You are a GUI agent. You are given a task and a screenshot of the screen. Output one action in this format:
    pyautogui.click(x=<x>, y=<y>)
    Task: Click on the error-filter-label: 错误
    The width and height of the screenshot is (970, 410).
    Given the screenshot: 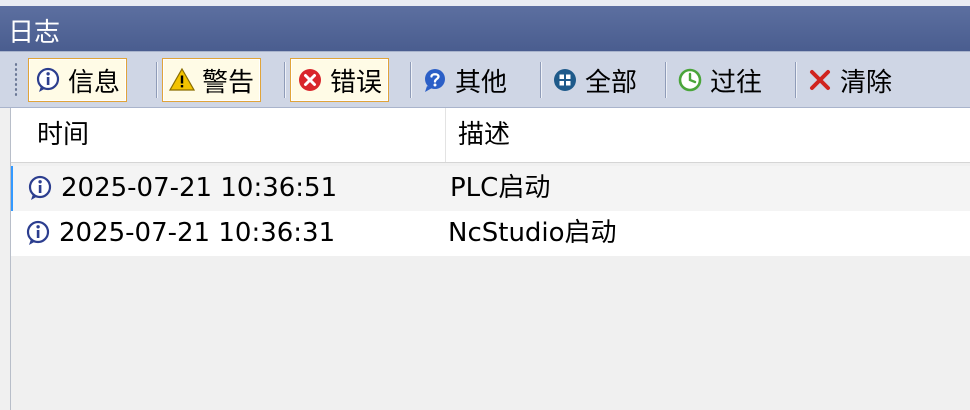 What is the action you would take?
    pyautogui.click(x=356, y=82)
    